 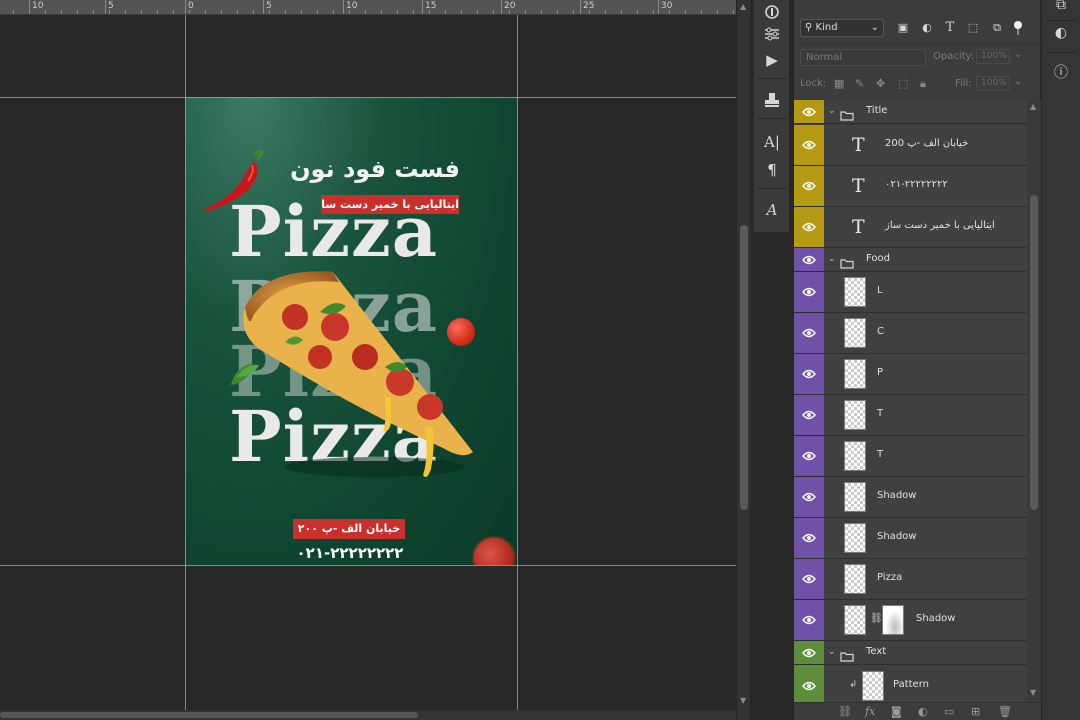 I want to click on new-layer-icon: ⊞, so click(x=975, y=711).